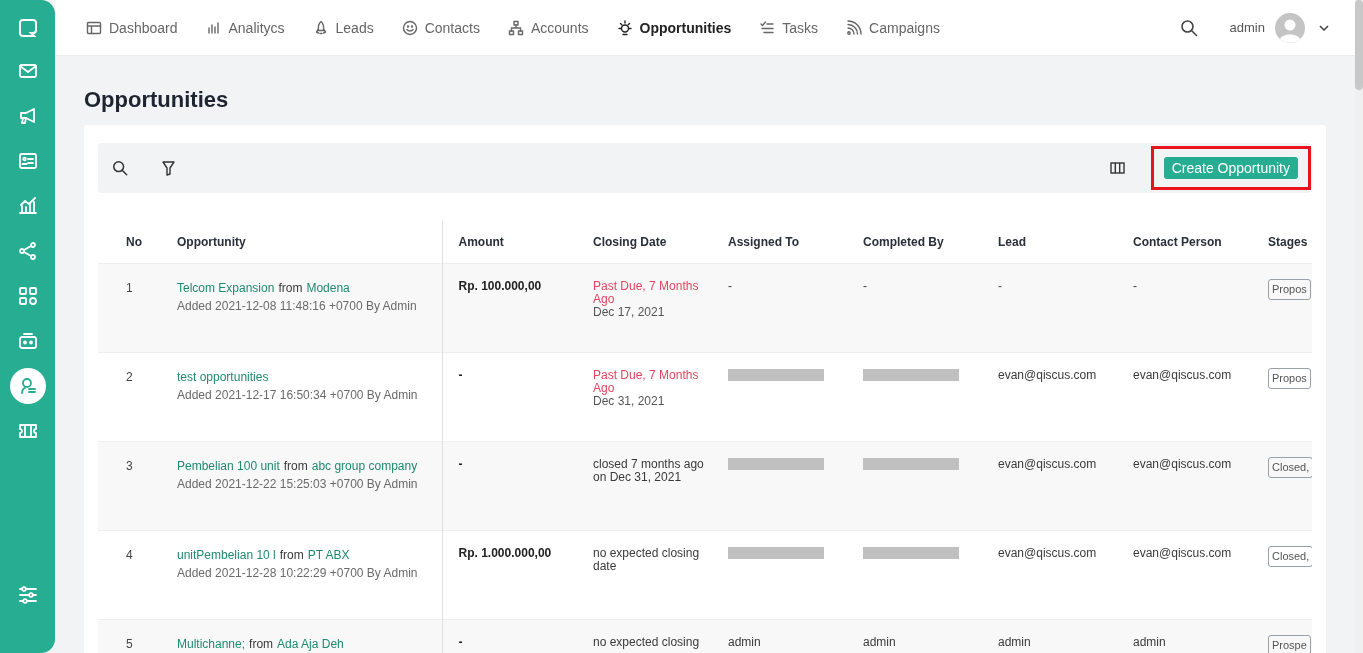  I want to click on bar-chart-icon, so click(213, 27).